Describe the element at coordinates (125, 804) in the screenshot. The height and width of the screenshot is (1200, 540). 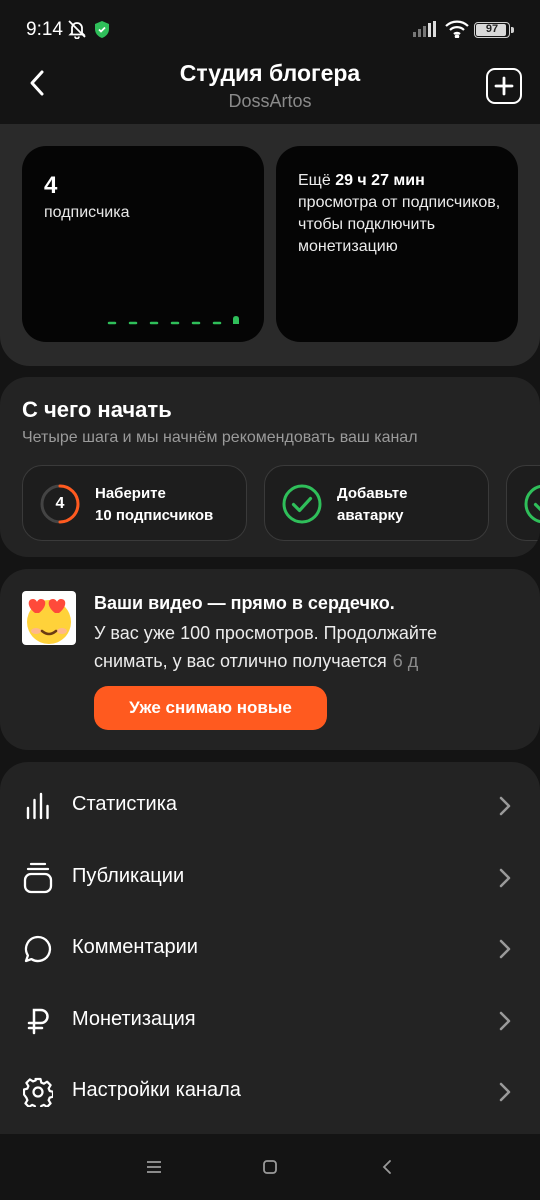
I see `menu-label: Статистика` at that location.